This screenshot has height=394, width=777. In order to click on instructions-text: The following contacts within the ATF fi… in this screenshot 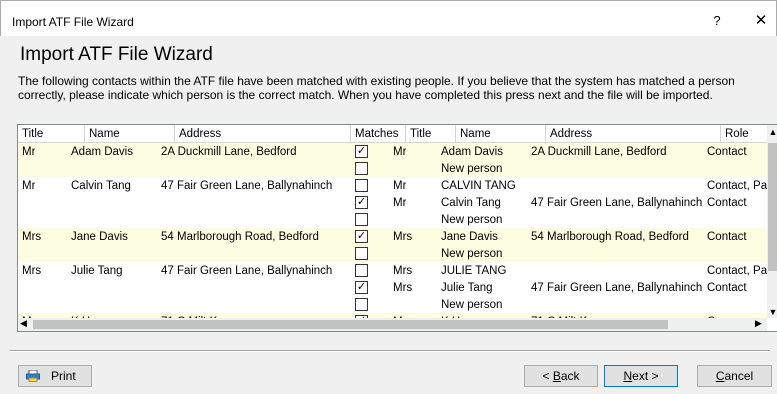, I will do `click(376, 88)`.